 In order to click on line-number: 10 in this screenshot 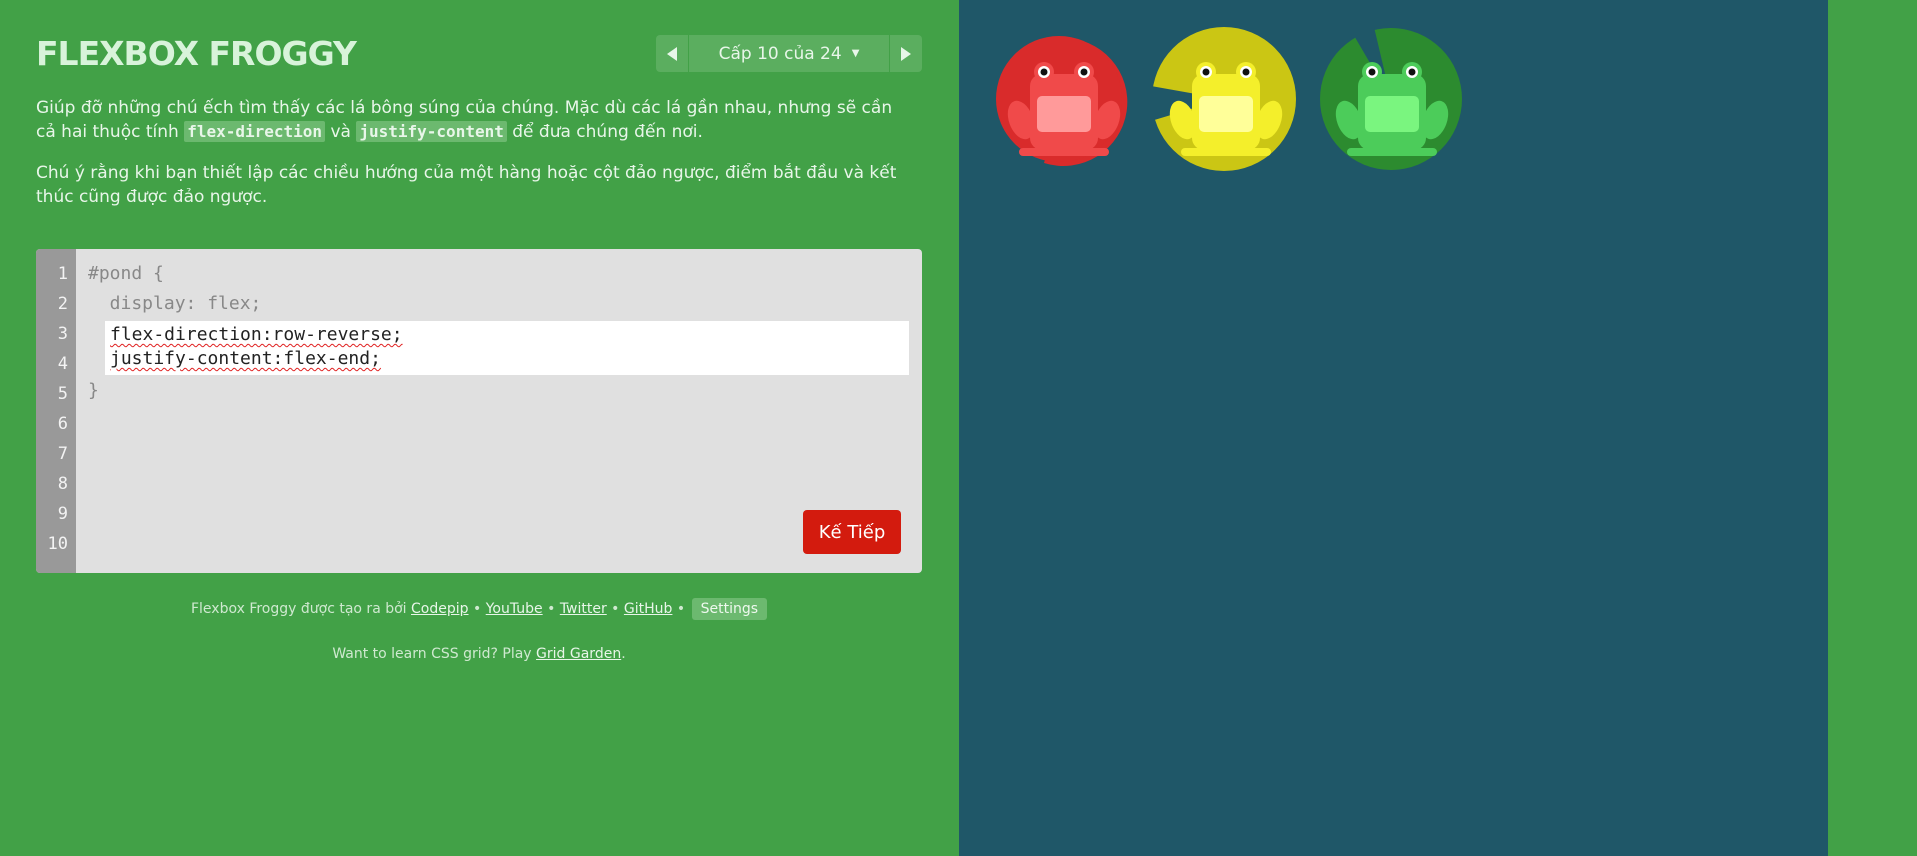, I will do `click(57, 544)`.